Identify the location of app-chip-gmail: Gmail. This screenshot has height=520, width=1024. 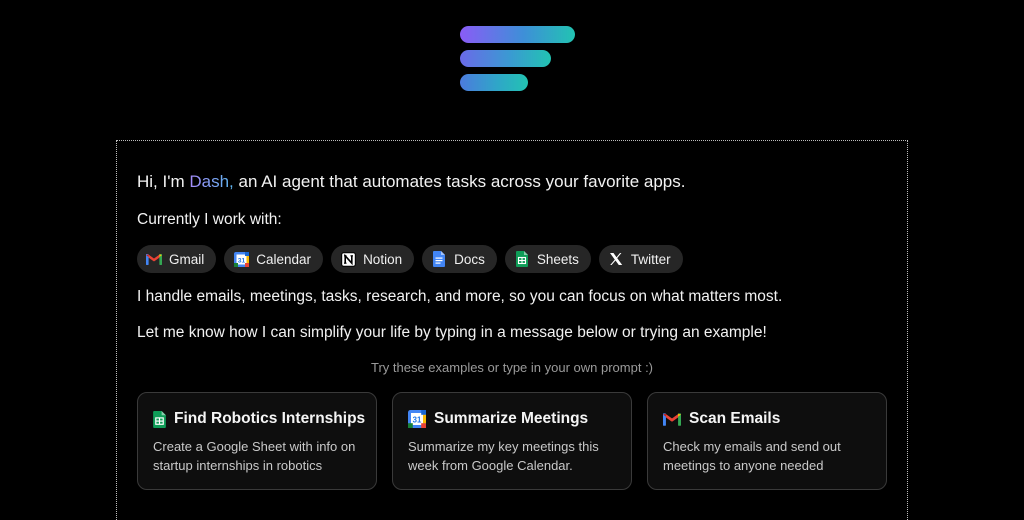
(177, 259).